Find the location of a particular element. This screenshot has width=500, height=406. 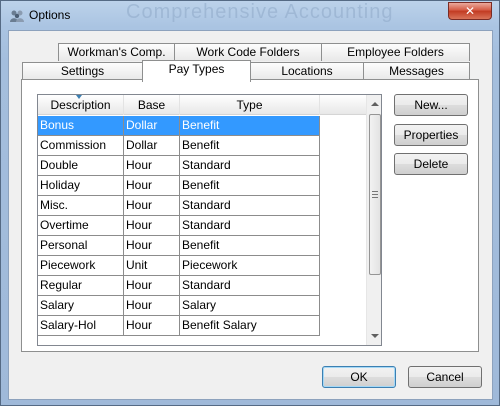

table-row: Commission Dollar Benefit is located at coordinates (202, 146).